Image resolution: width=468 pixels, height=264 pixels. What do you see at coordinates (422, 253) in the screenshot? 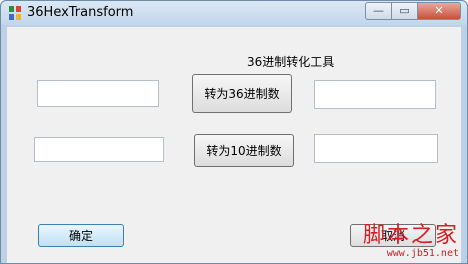
I see `watermark-url: www.jb51.net` at bounding box center [422, 253].